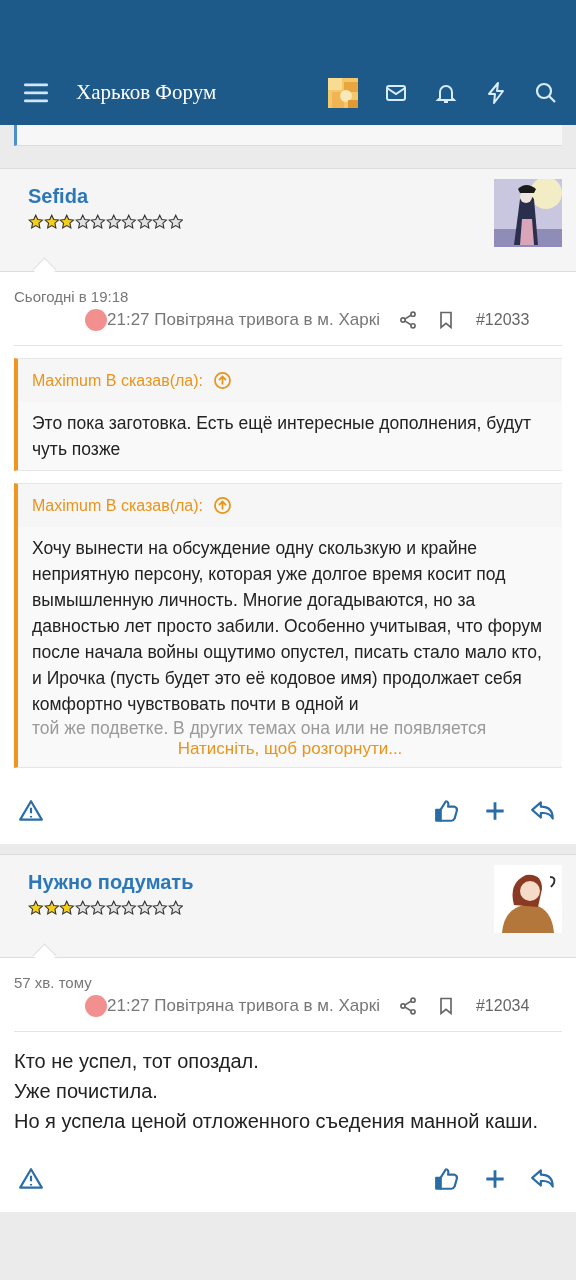 This screenshot has width=576, height=1280. I want to click on quote-text: Хочу вынести на обсуждение одну скользкую и крайне неприятную персону, которая уже долгое время косит под вымышленную личность. Многие догадываются, но за давностью лет просто забили. Особенно учитывая, что форум после начала войны ощутимо опустел, писать стало мало кто, и Ирочка (пусть будет это её кодовое имя) продолжает себя комфортно чувствовать почти в одной и, so click(287, 626).